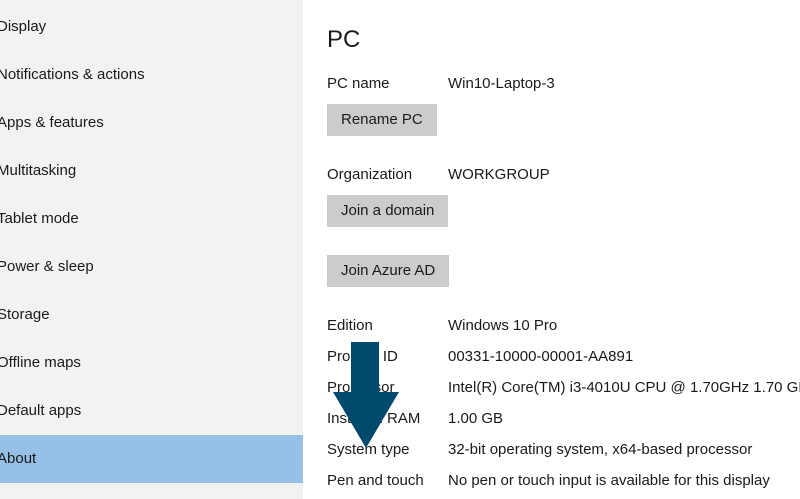 The image size is (800, 499). What do you see at coordinates (23, 26) in the screenshot?
I see `sidebar-item-label: Display` at bounding box center [23, 26].